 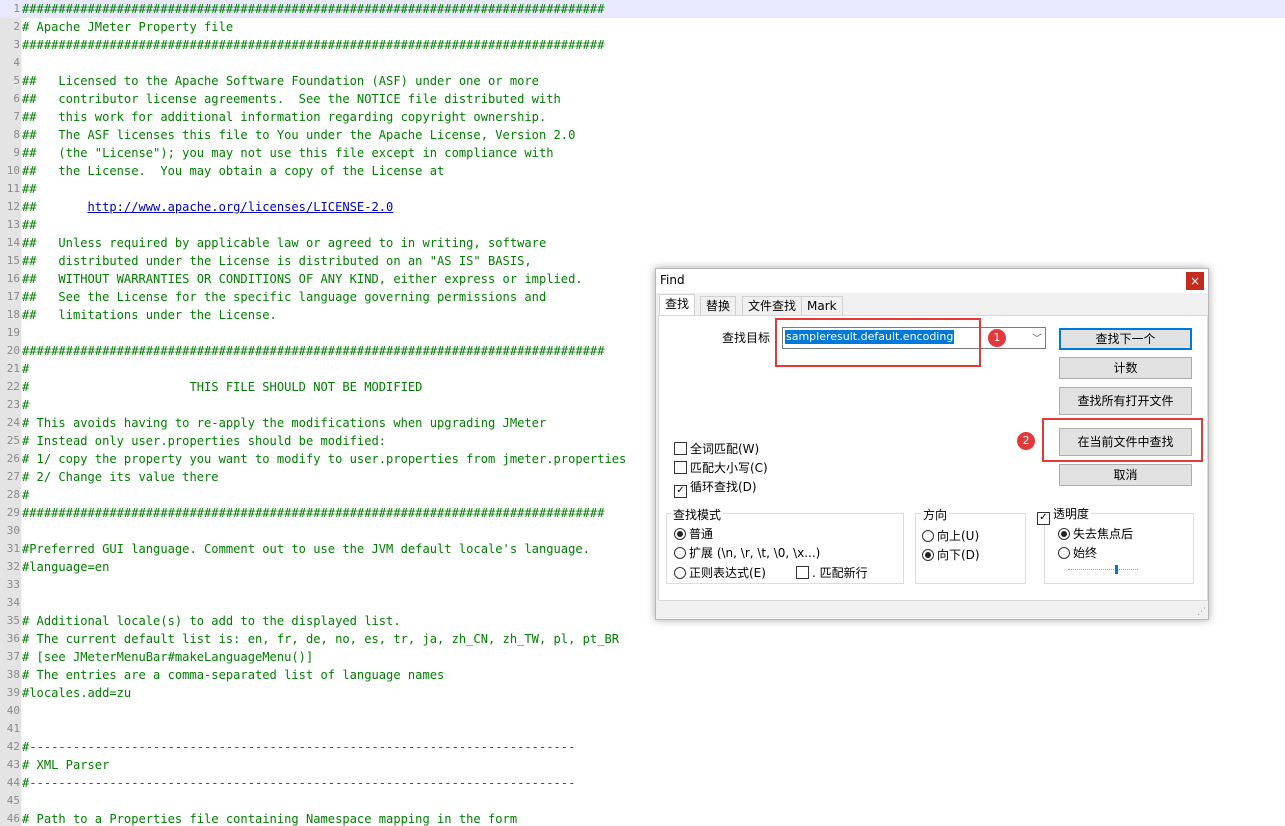 I want to click on line-text: # Apache JMeter Property file, so click(x=127, y=27).